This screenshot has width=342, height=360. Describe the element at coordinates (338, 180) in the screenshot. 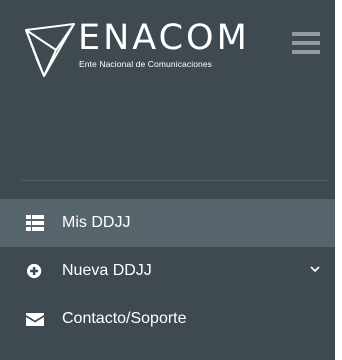

I see `page-gutter` at that location.